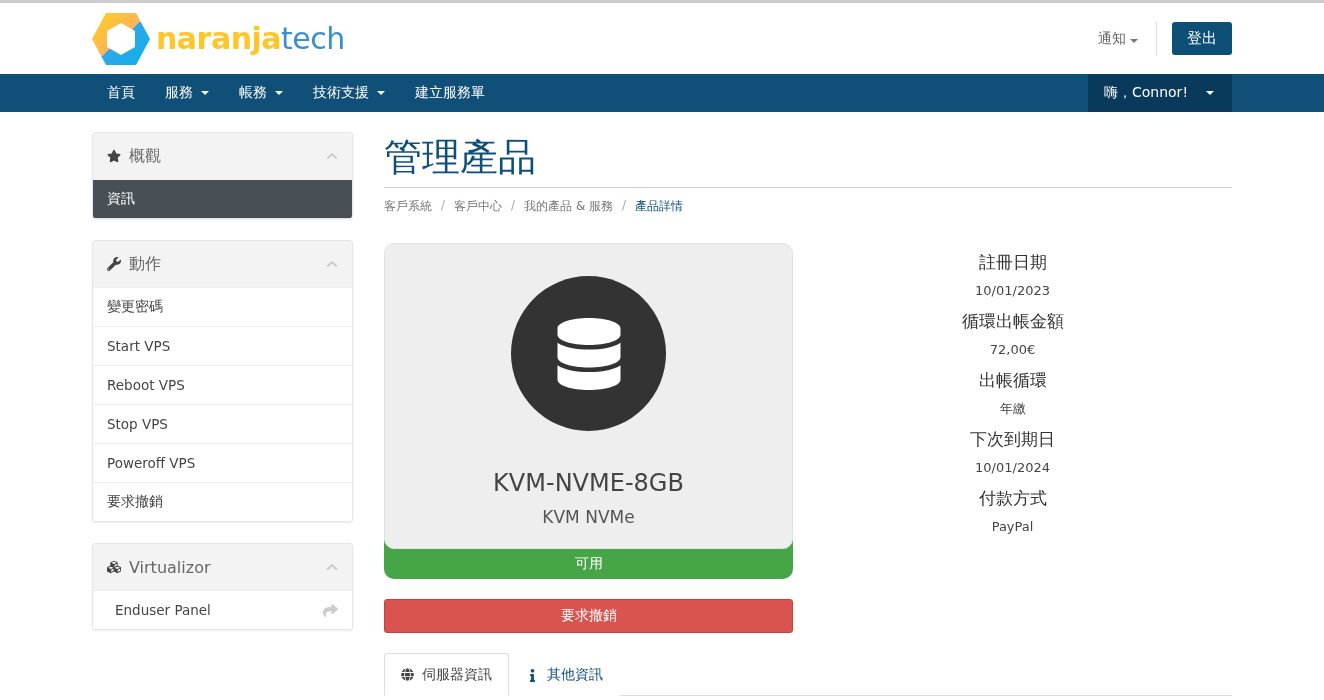  I want to click on breadcrumb-link: 產品詳情, so click(659, 206).